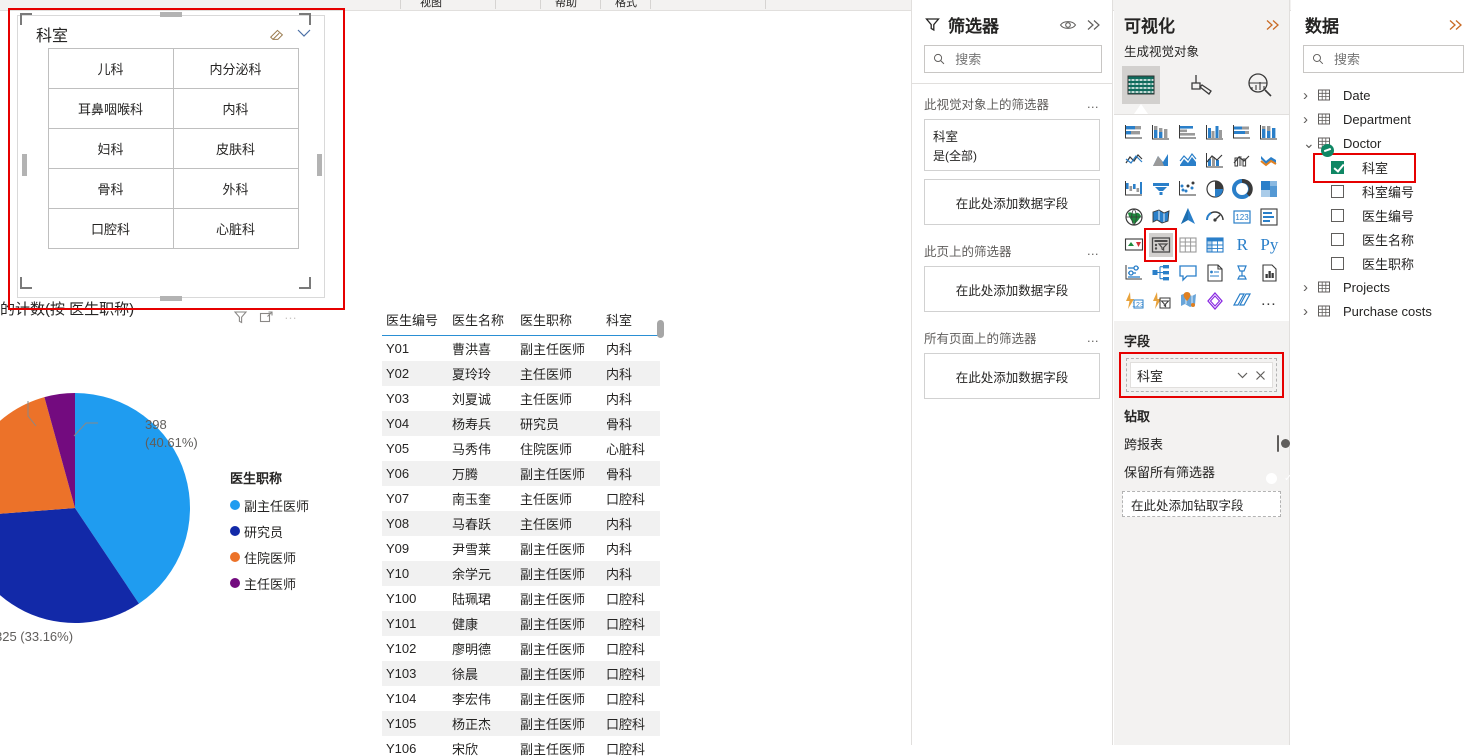 This screenshot has width=1474, height=756. What do you see at coordinates (521, 623) in the screenshot?
I see `table-row: Y101健康副主任医师口腔科` at bounding box center [521, 623].